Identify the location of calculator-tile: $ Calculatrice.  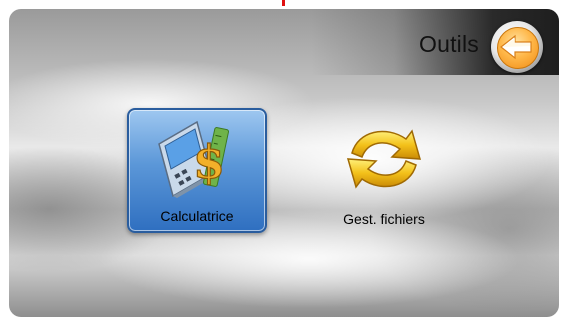
(197, 170).